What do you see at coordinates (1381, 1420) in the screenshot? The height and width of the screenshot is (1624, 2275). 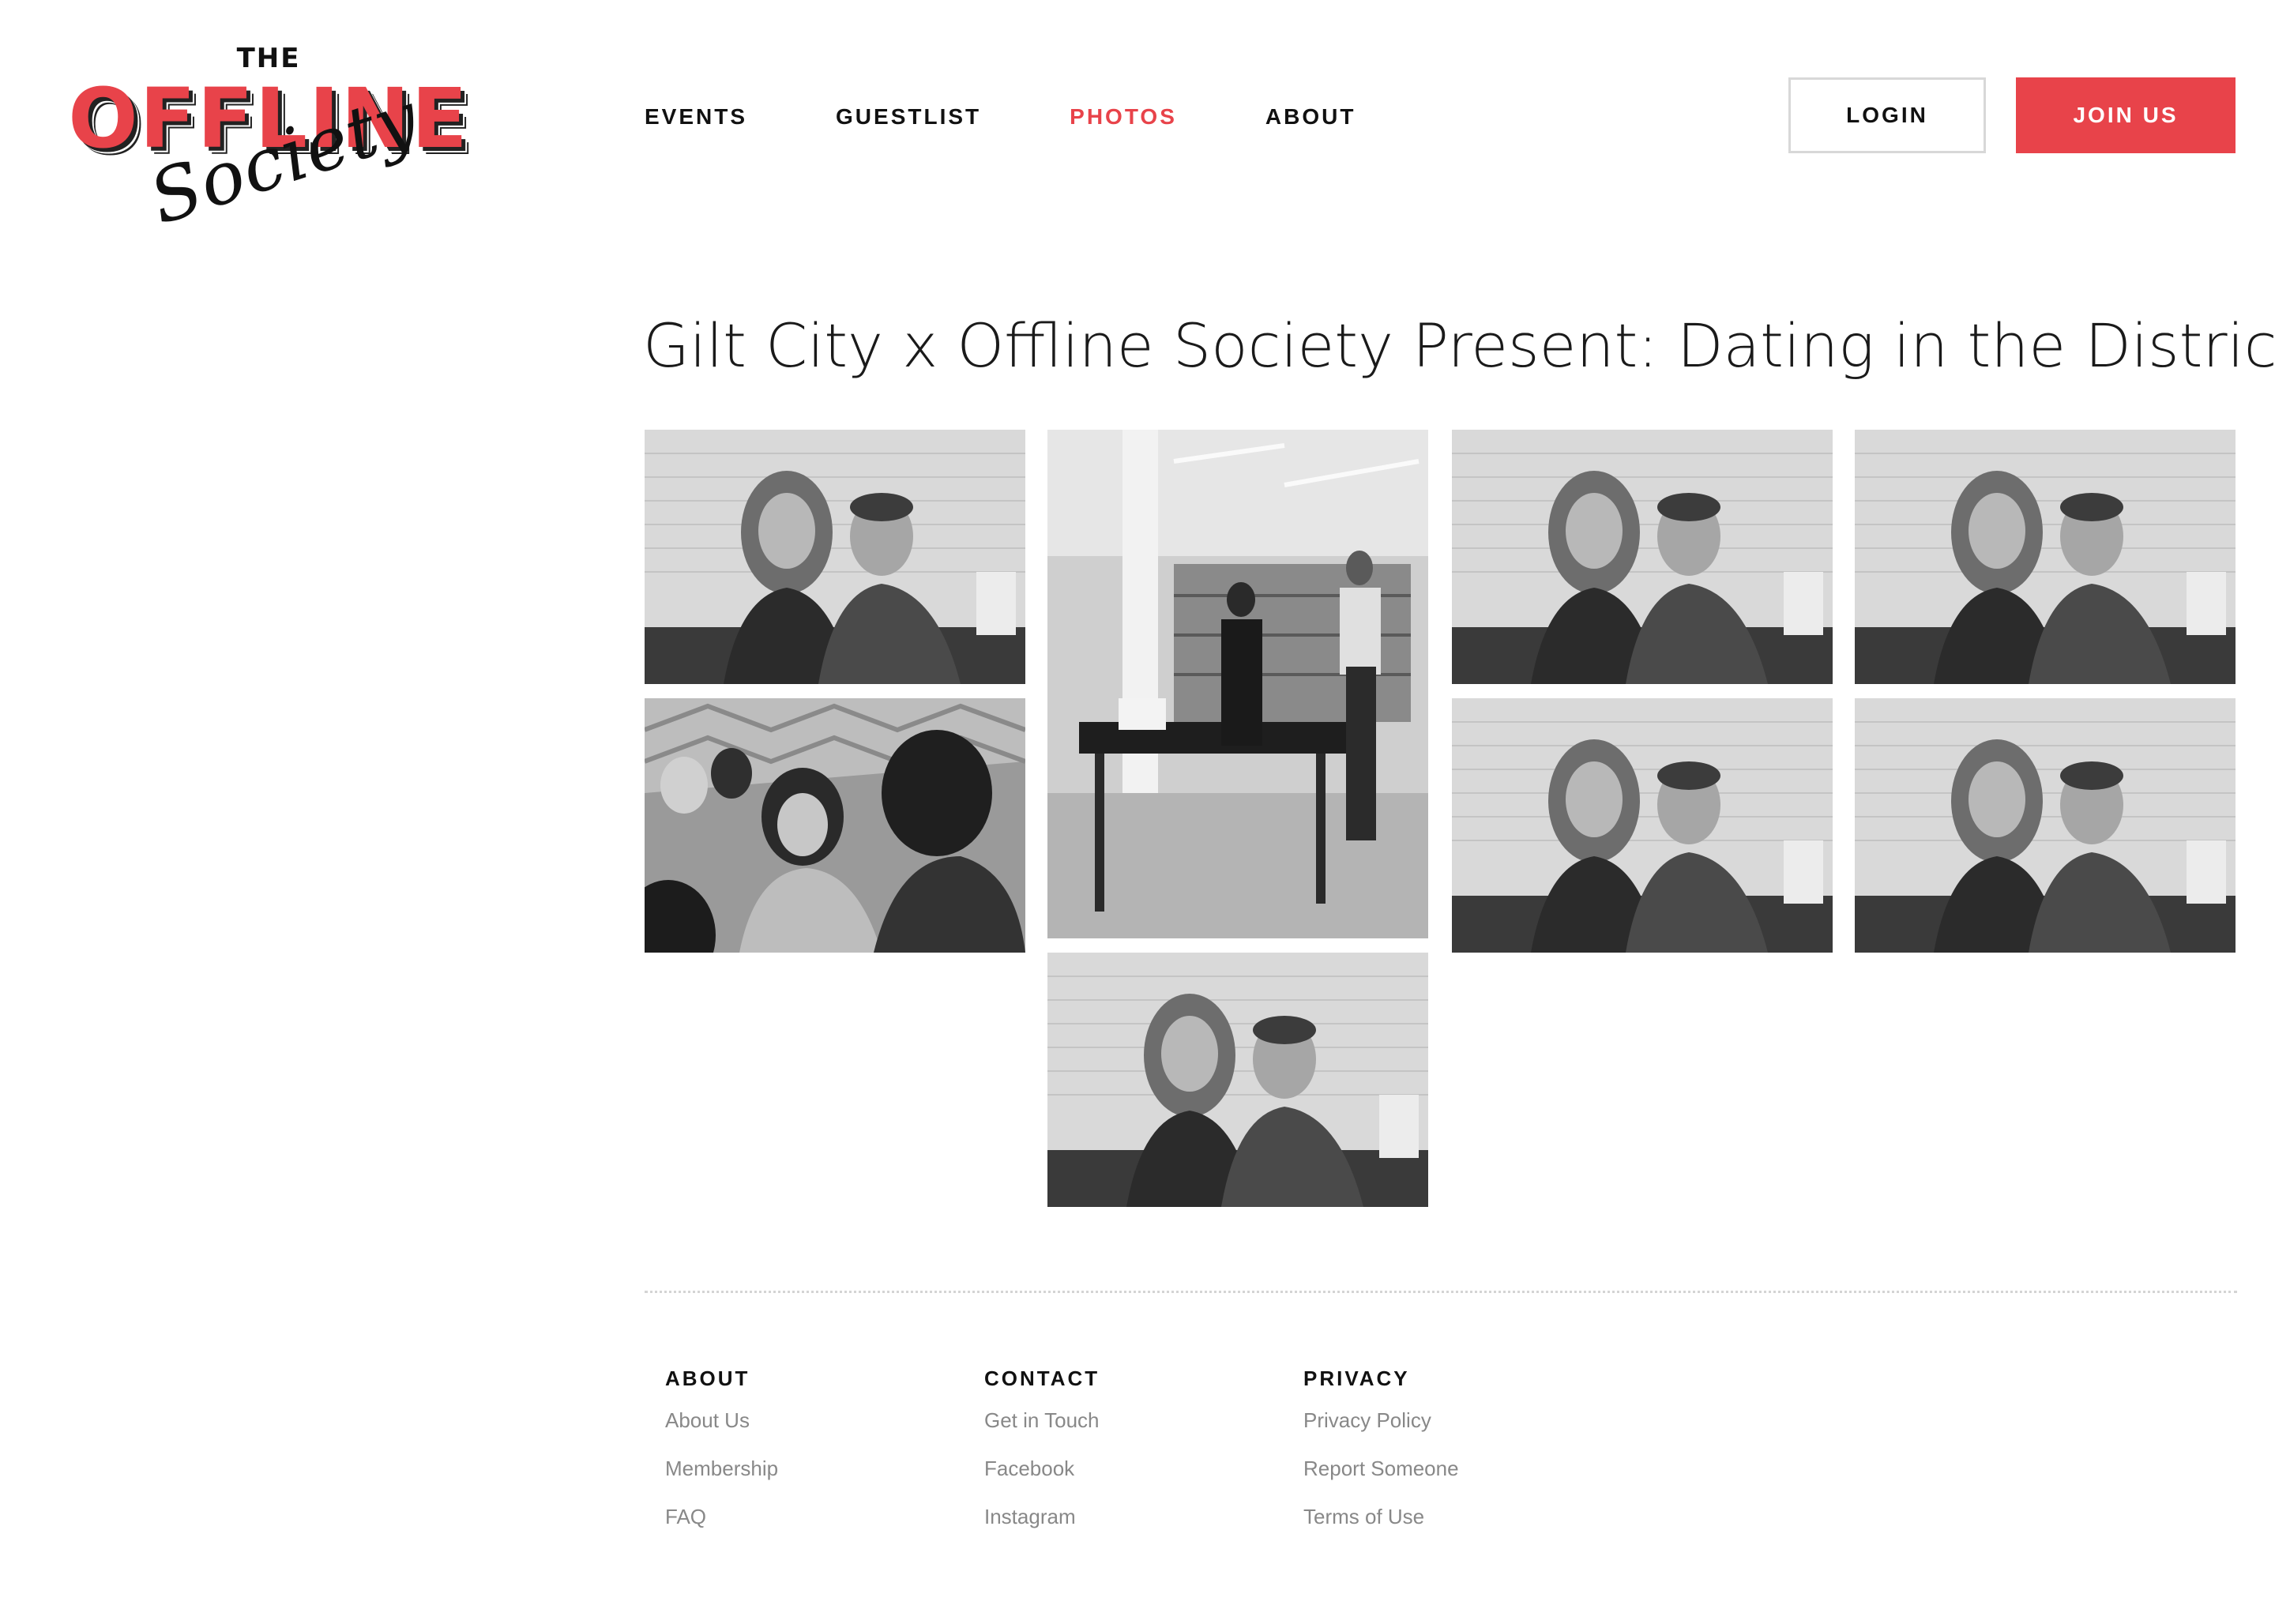 I see `footer-link-privacy-policy: Privacy Policy` at bounding box center [1381, 1420].